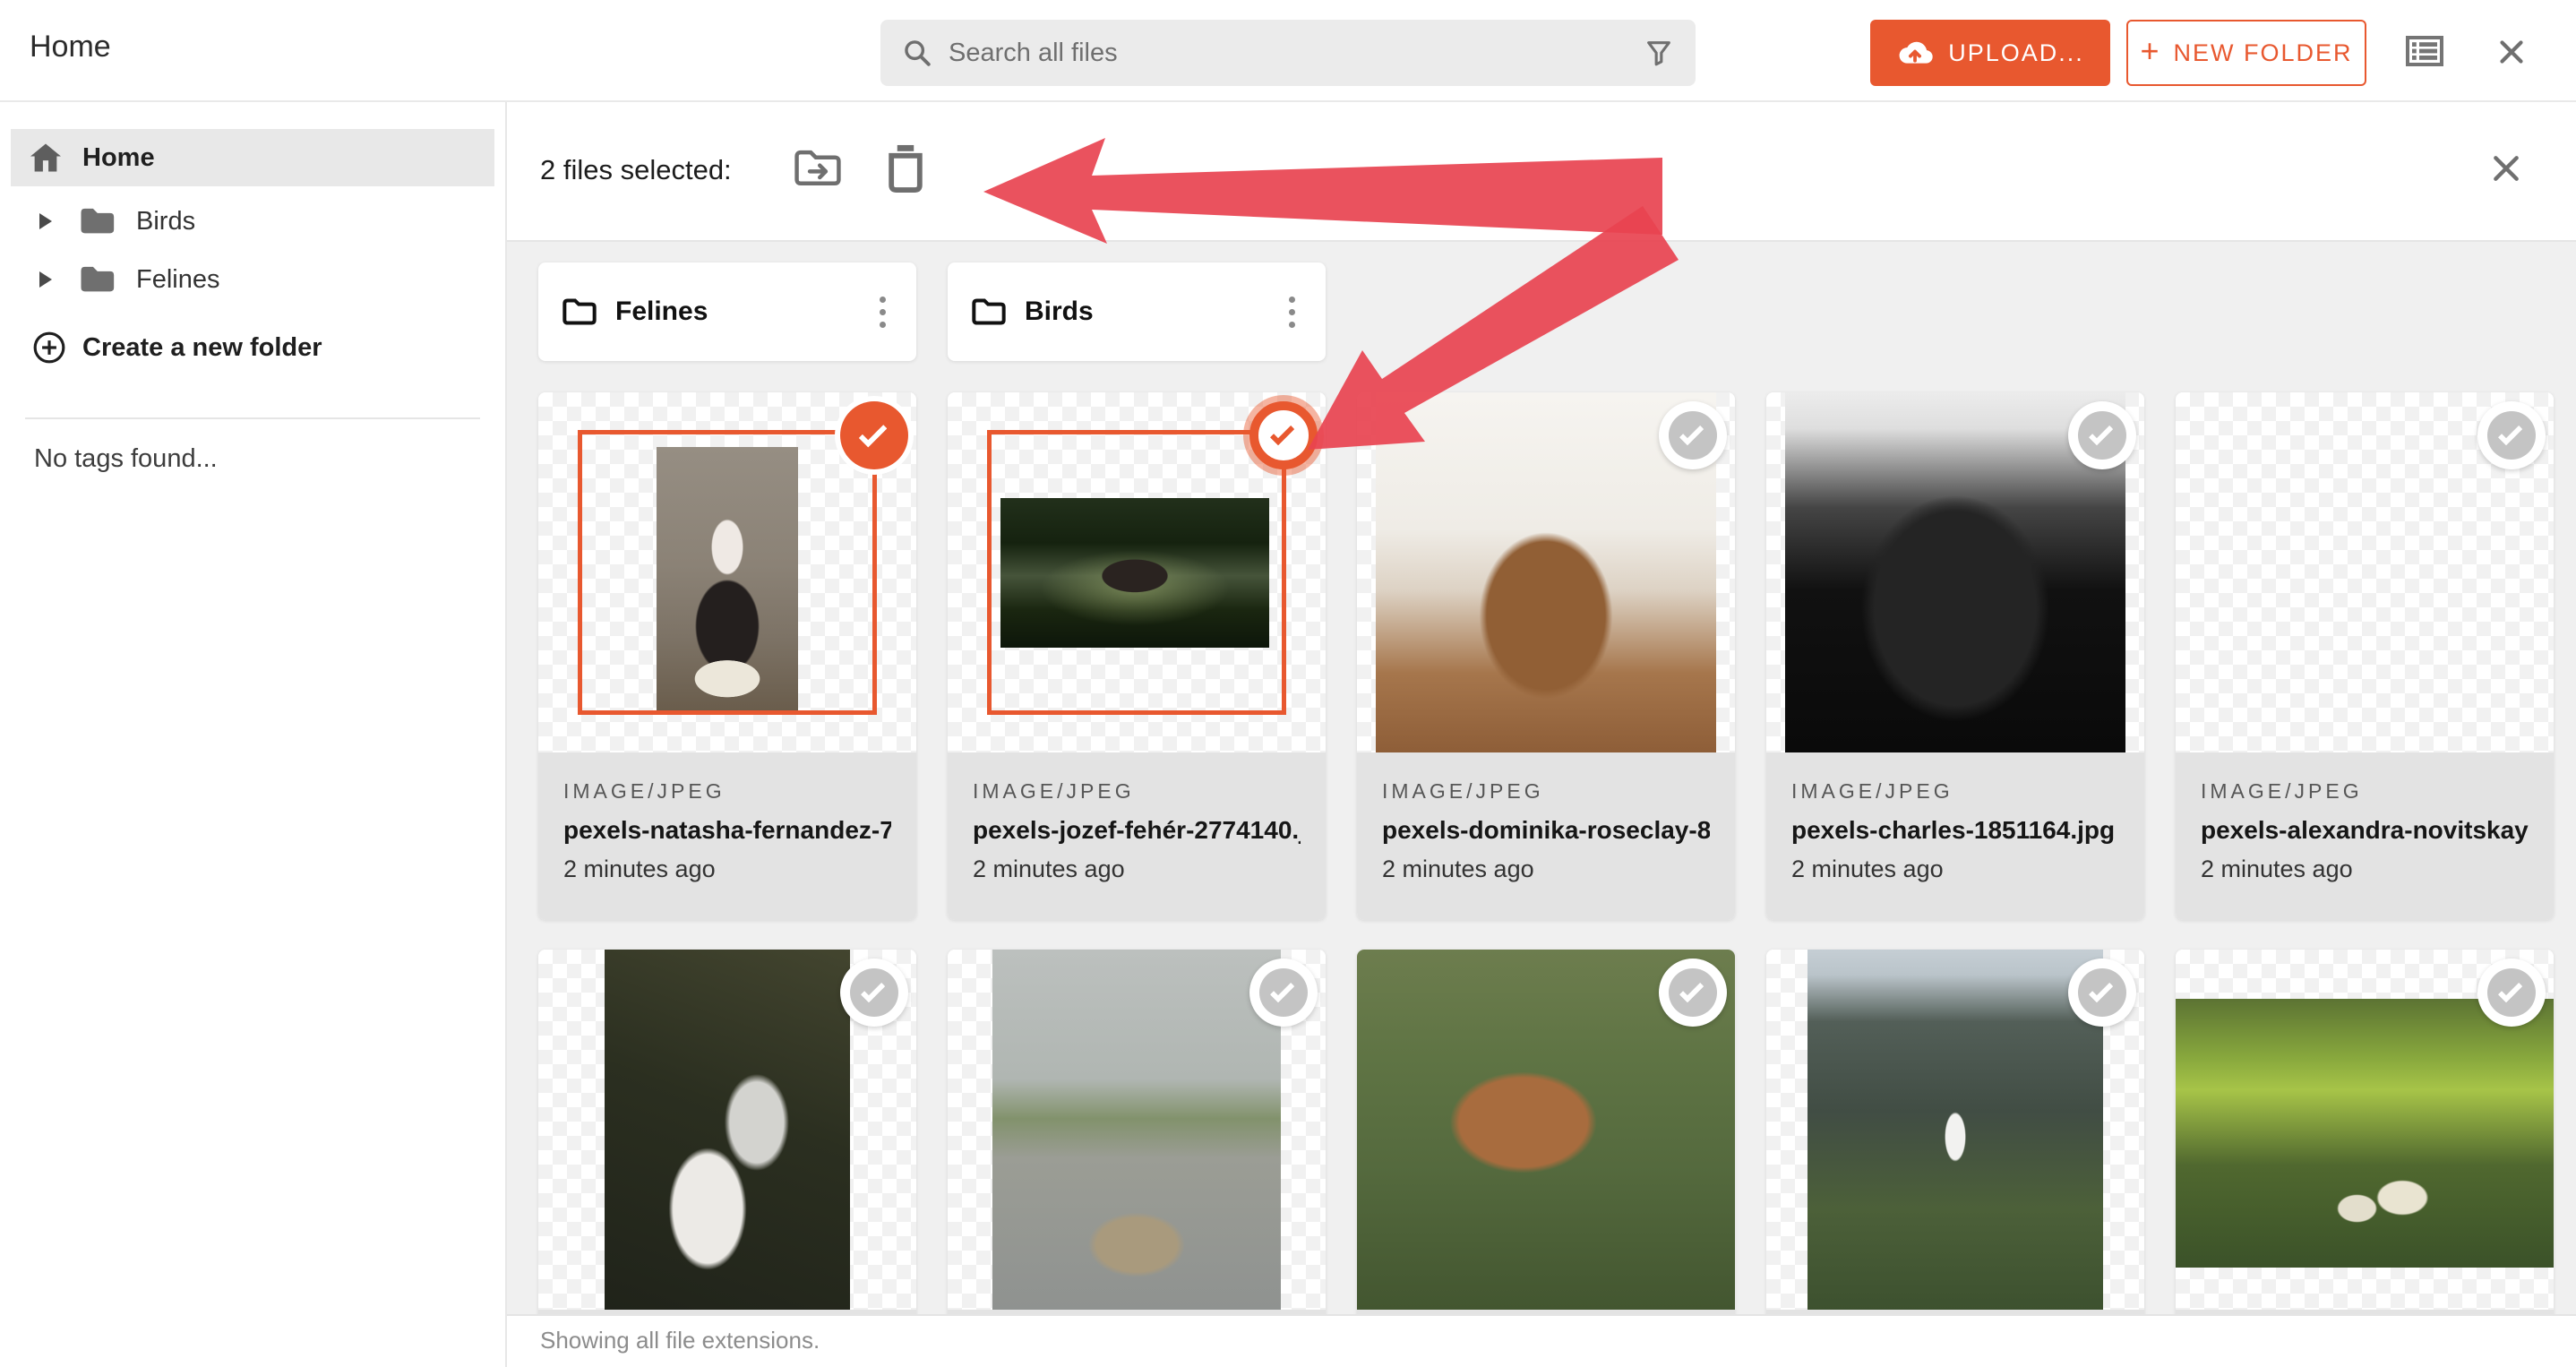 This screenshot has height=1367, width=2576. I want to click on sidebar-item-home: Home, so click(252, 157).